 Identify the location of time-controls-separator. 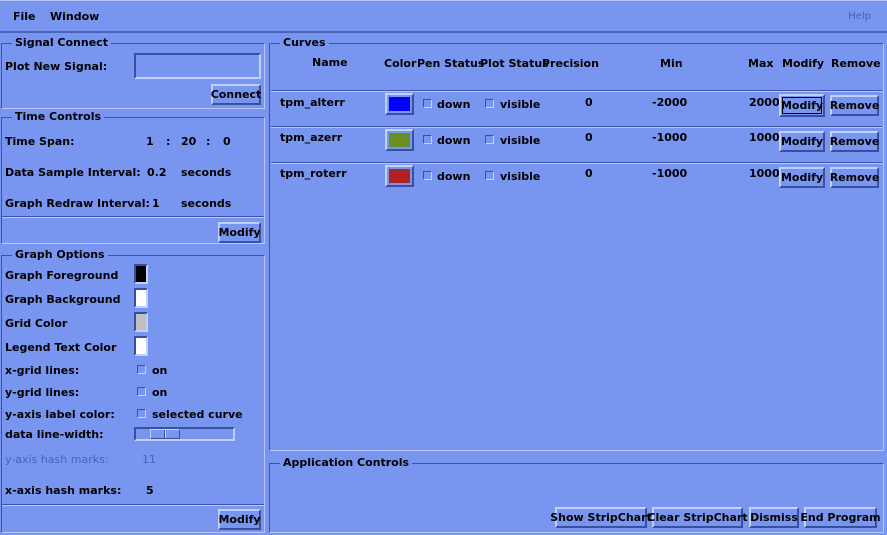
(133, 217).